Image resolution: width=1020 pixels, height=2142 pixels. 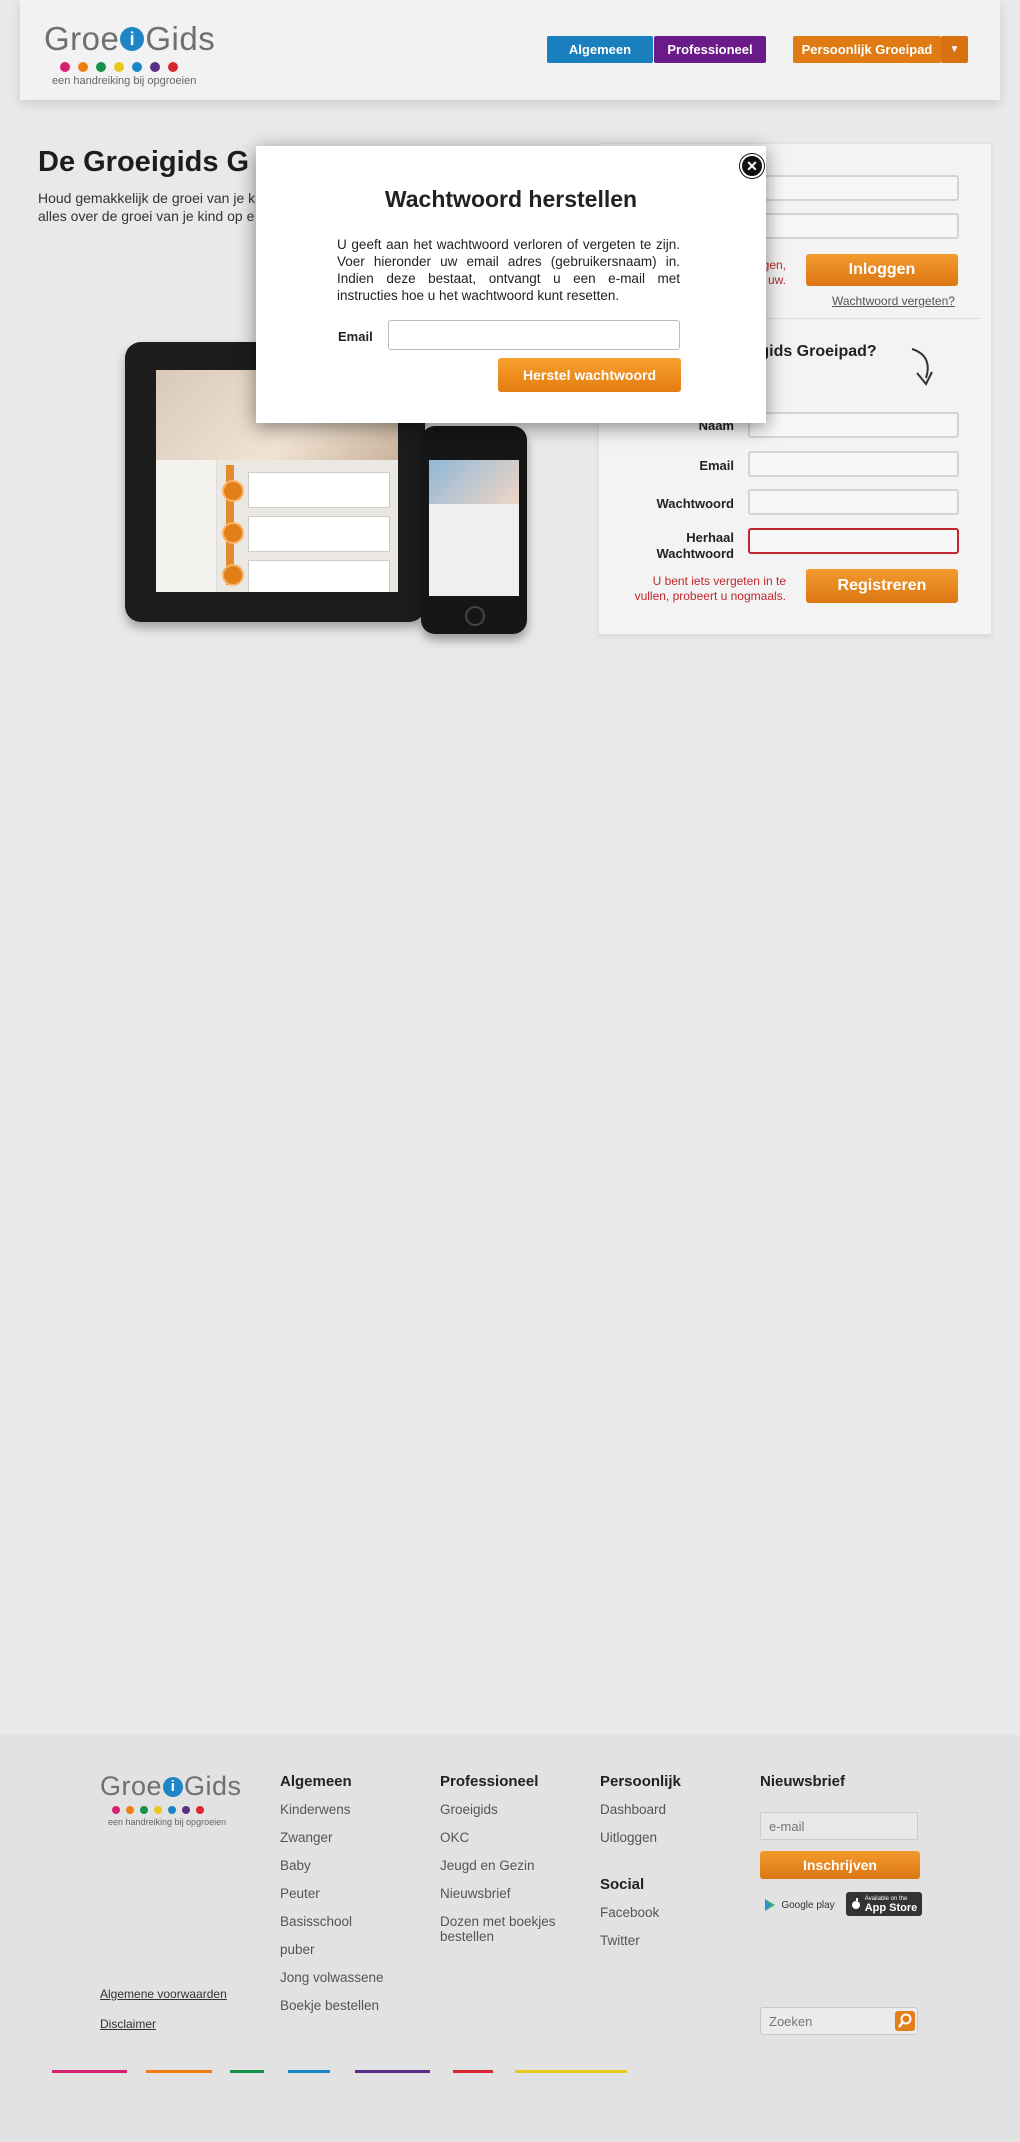 What do you see at coordinates (332, 1865) in the screenshot?
I see `footer-link-baby: Baby` at bounding box center [332, 1865].